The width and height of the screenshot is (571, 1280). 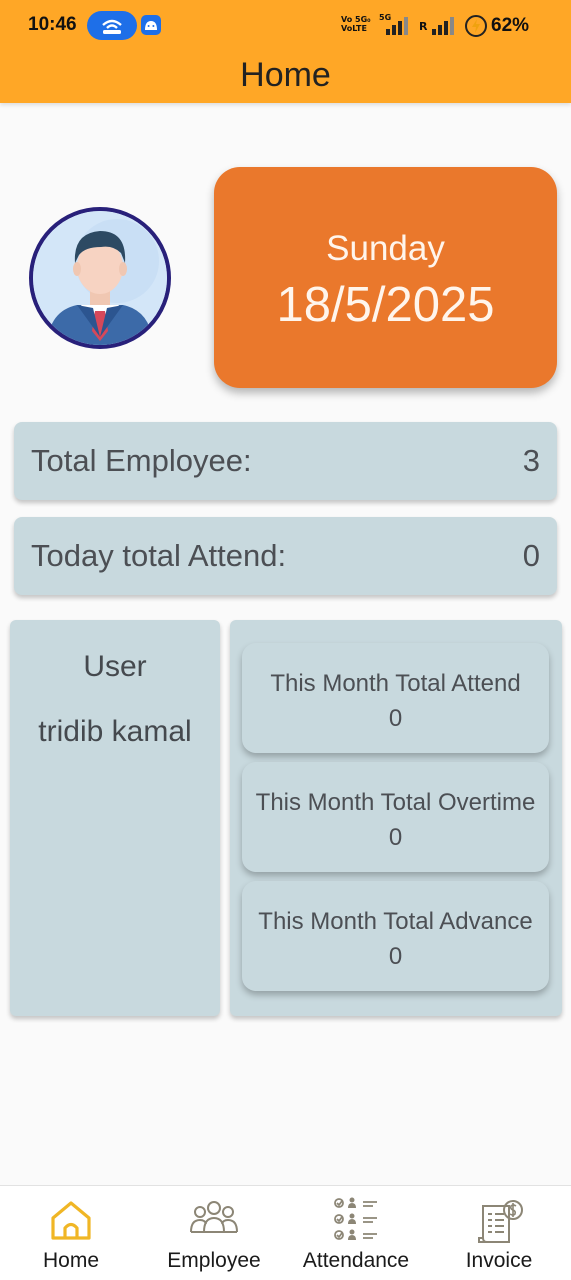 I want to click on month-advance-label: This Month Total Advance, so click(x=395, y=921).